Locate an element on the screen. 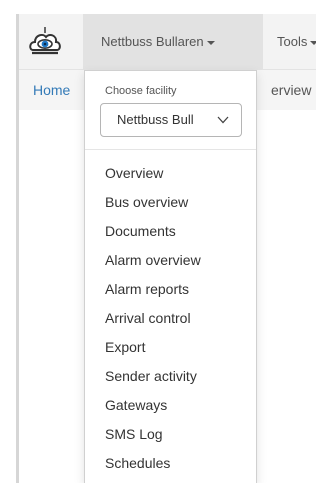  menu-item-alarm-reports: Alarm reports is located at coordinates (170, 289).